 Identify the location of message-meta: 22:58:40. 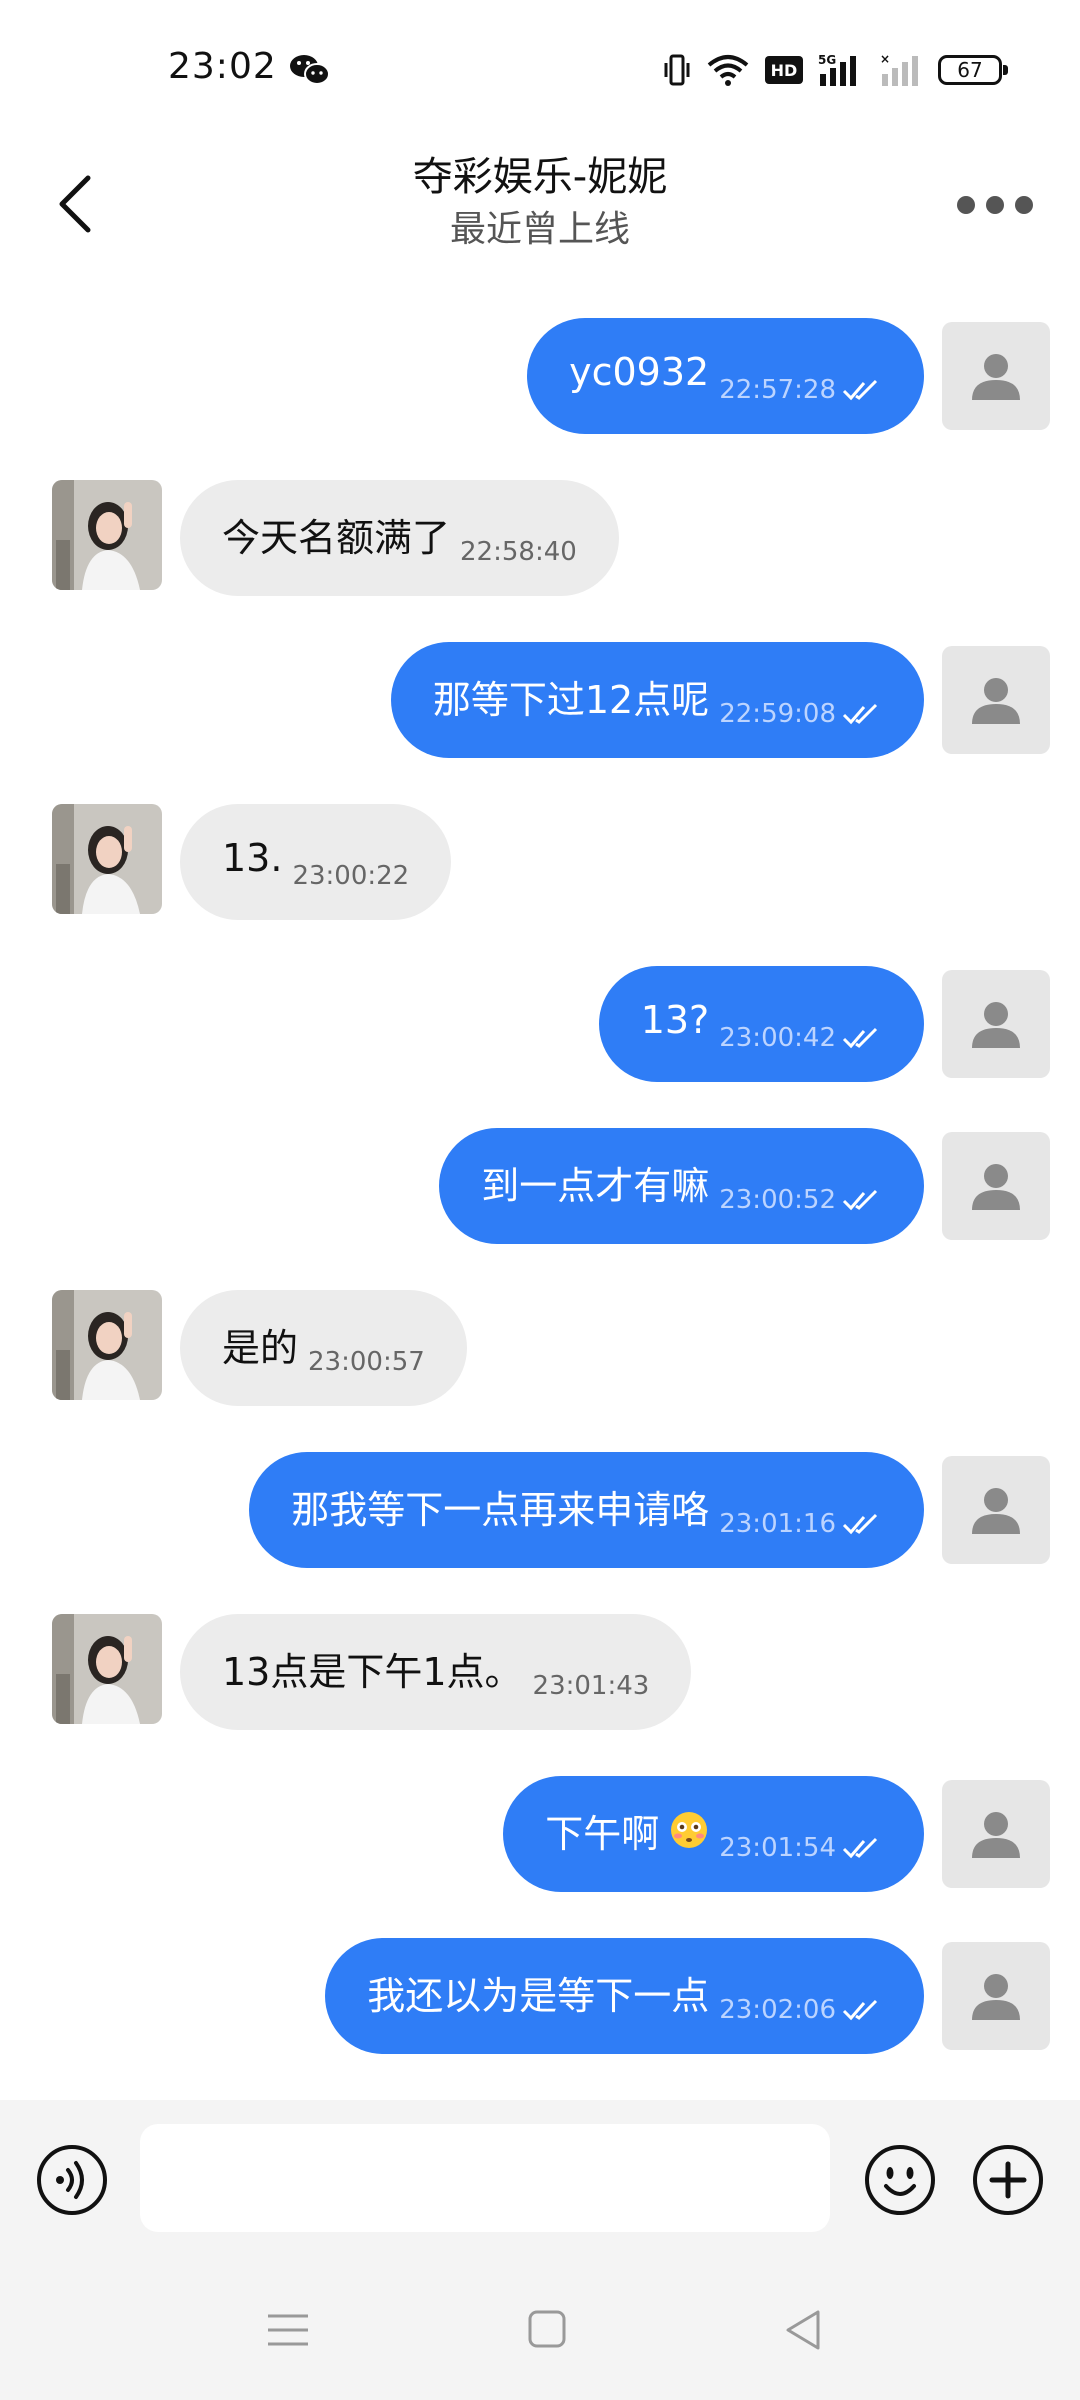
(518, 552).